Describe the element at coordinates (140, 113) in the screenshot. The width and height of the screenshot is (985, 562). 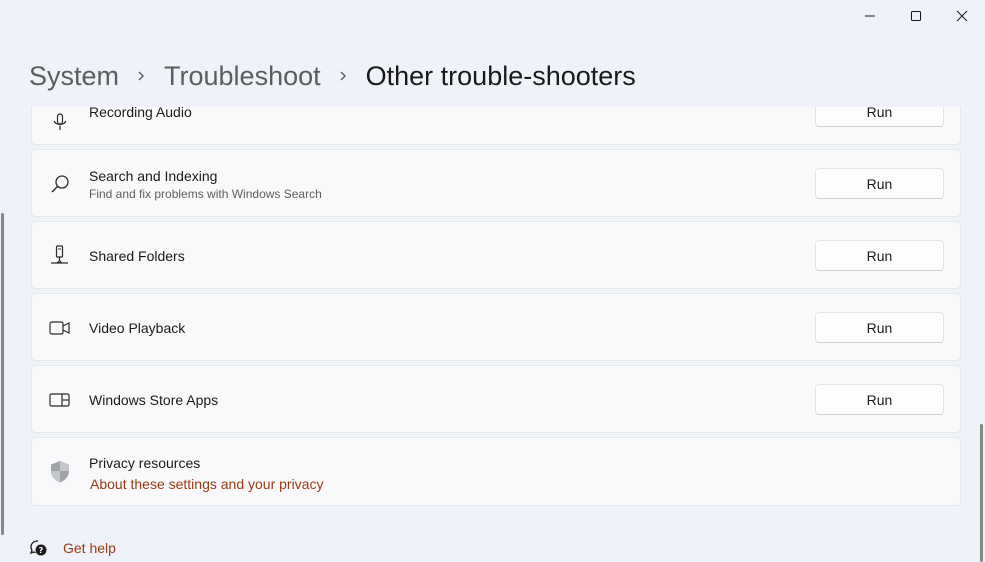
I see `troubleshooter-title: Recording Audio` at that location.